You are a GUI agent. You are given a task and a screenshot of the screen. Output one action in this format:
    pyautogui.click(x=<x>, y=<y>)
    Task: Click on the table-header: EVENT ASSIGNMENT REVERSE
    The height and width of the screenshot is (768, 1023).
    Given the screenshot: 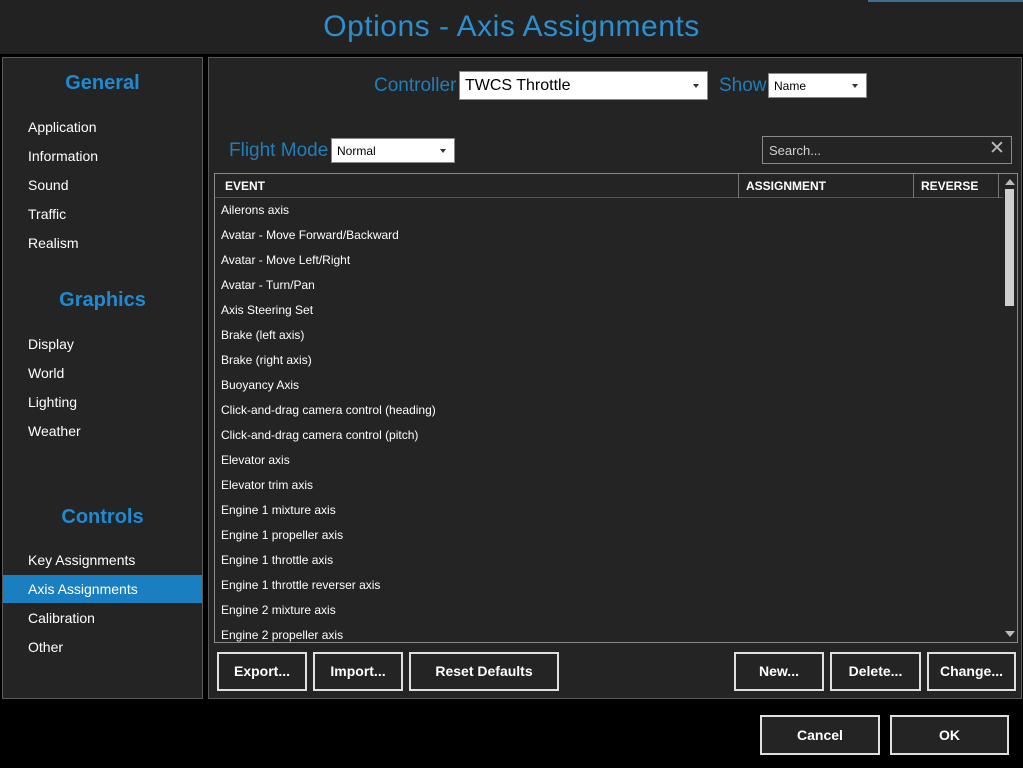 What is the action you would take?
    pyautogui.click(x=609, y=186)
    